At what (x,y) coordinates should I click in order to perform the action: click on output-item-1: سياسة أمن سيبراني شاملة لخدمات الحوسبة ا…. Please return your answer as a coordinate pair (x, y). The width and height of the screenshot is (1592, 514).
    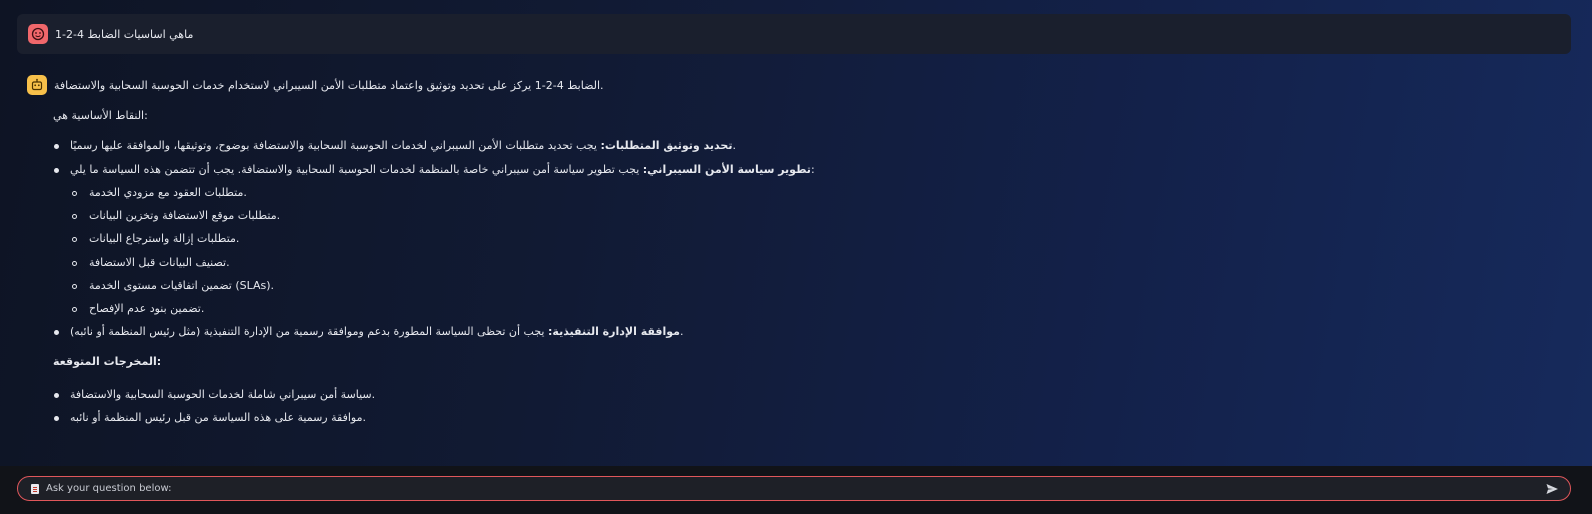
    Looking at the image, I should click on (223, 394).